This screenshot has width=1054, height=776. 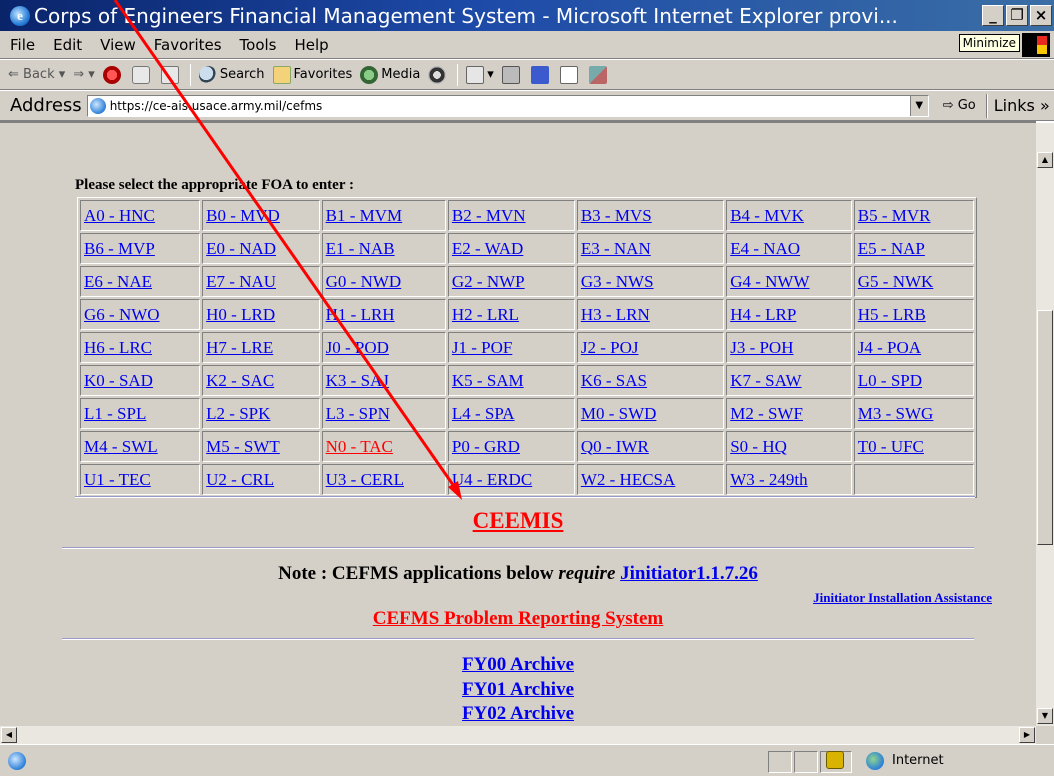 I want to click on foa-link: B2 - MVN, so click(x=489, y=215).